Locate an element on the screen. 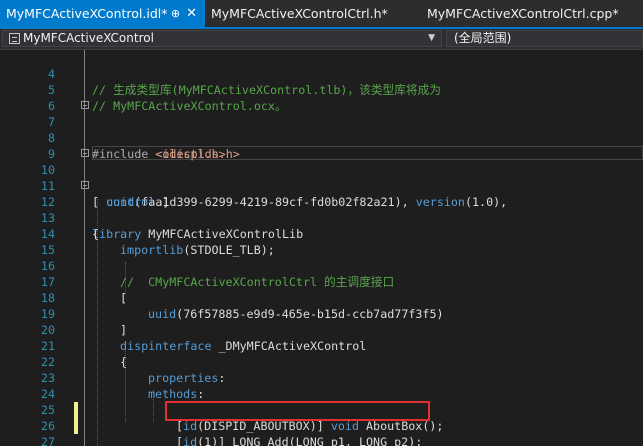 The height and width of the screenshot is (446, 643). navigation-bar: MyMFCActiveXControl ▼ (全局范围) is located at coordinates (321, 39).